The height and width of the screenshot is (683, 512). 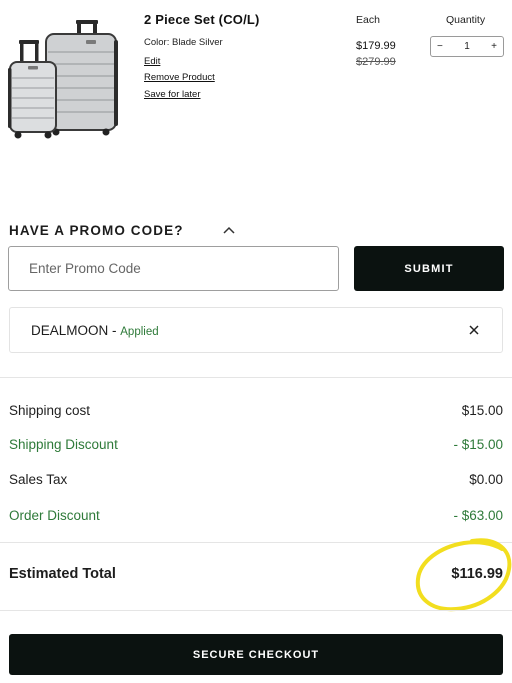 I want to click on applied-status: Applied, so click(x=139, y=332).